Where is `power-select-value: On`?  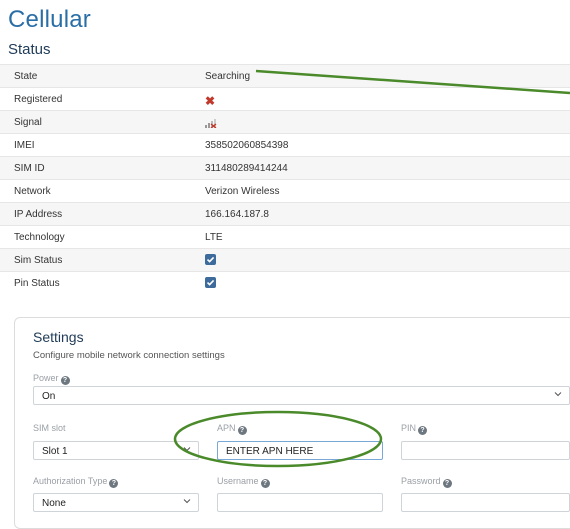
power-select-value: On is located at coordinates (49, 396).